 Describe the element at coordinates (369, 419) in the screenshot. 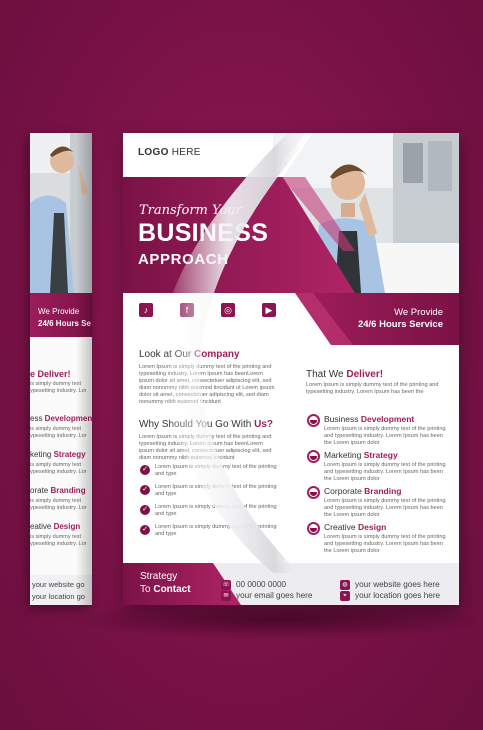

I see `service-title: Business Development` at that location.